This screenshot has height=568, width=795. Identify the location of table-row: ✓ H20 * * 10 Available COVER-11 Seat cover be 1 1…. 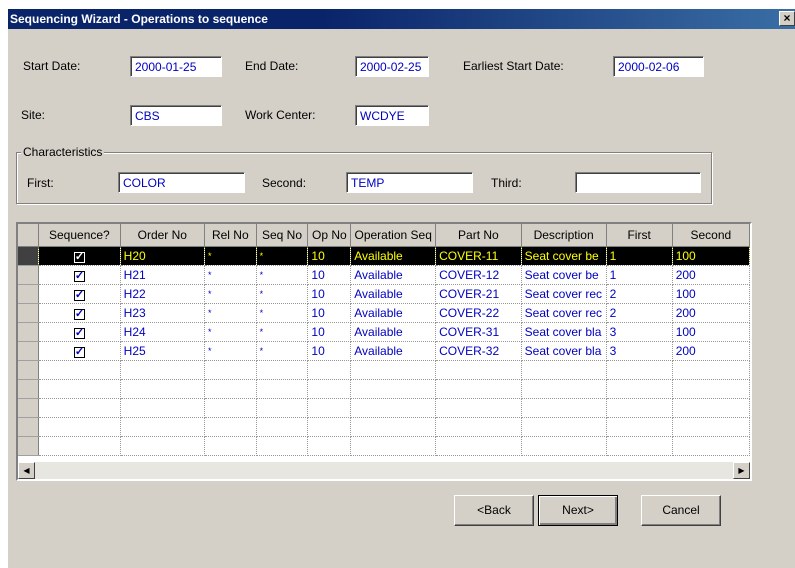
(384, 256).